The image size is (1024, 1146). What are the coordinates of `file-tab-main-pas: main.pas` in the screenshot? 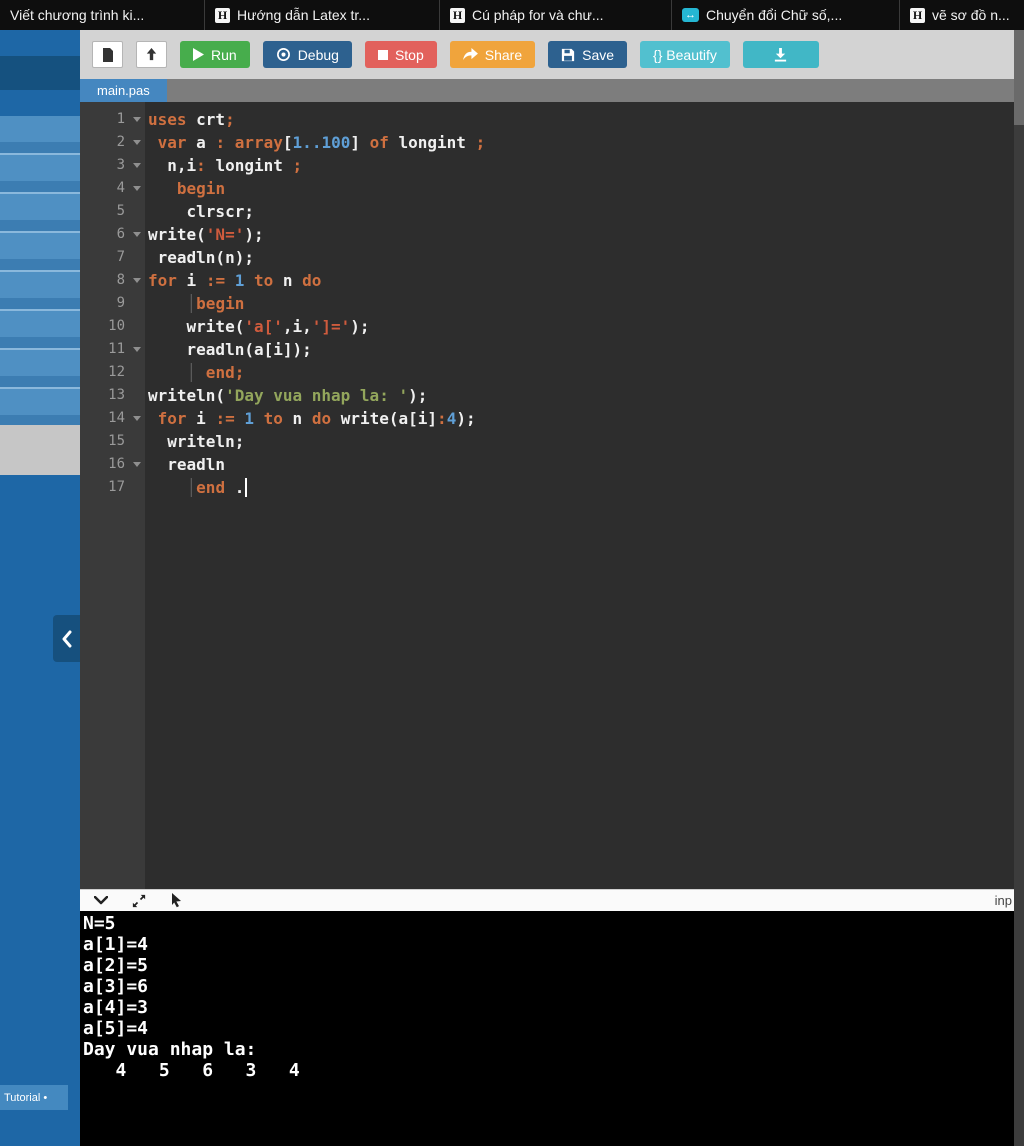 It's located at (123, 90).